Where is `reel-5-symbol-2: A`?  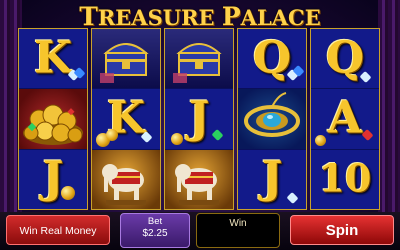
reel-5-symbol-2: A is located at coordinates (345, 119).